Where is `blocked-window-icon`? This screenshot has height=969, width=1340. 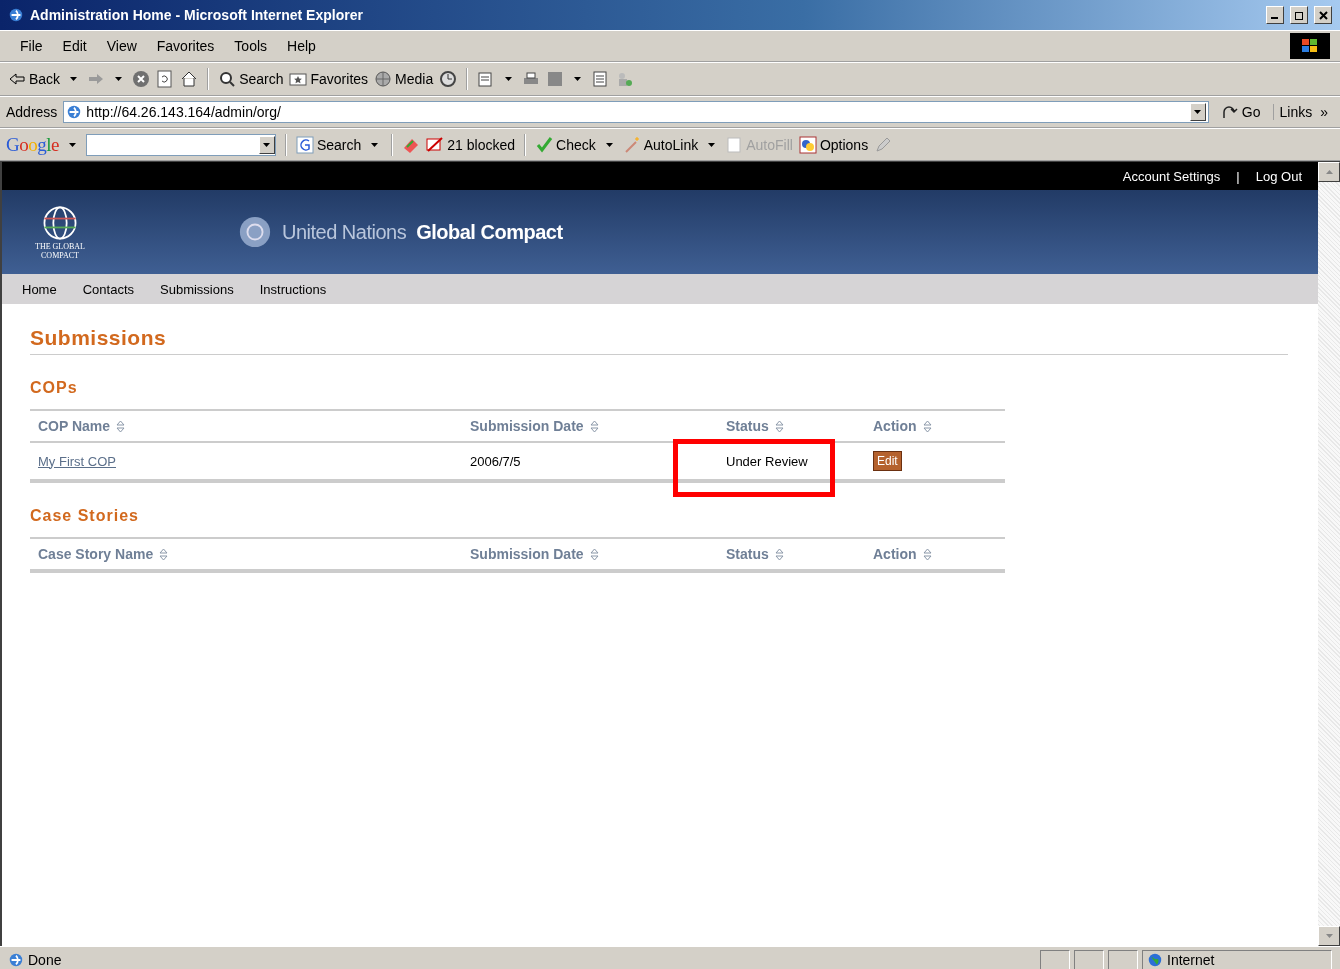 blocked-window-icon is located at coordinates (435, 144).